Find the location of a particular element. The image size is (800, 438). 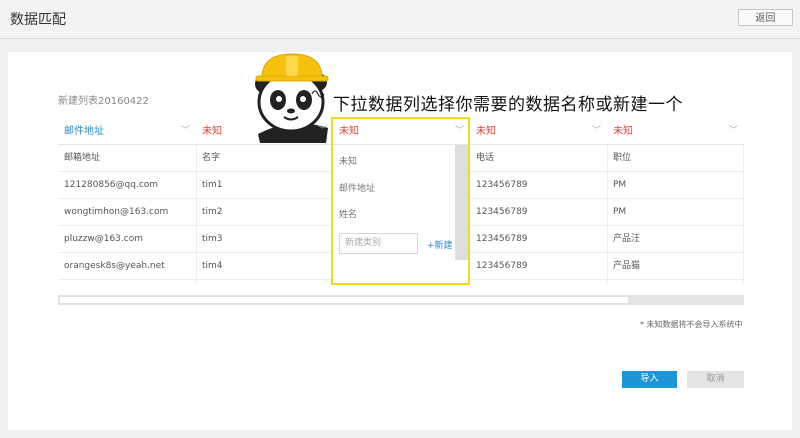

dropdown-scrollbar is located at coordinates (461, 202).